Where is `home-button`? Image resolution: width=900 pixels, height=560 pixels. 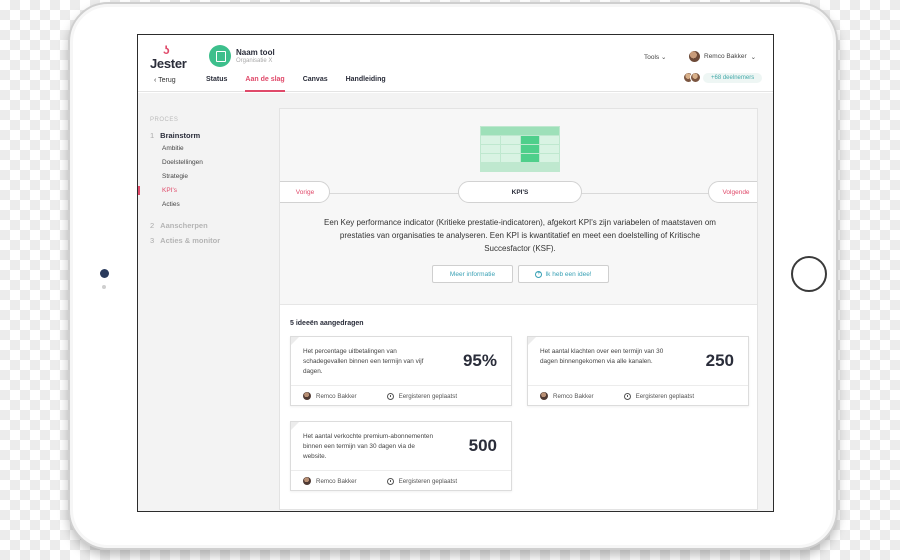 home-button is located at coordinates (809, 274).